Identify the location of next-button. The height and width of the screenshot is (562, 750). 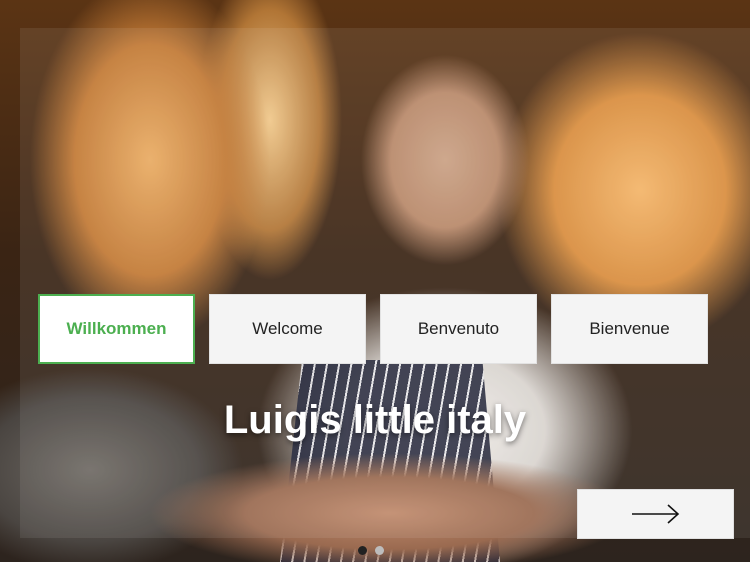
(655, 514).